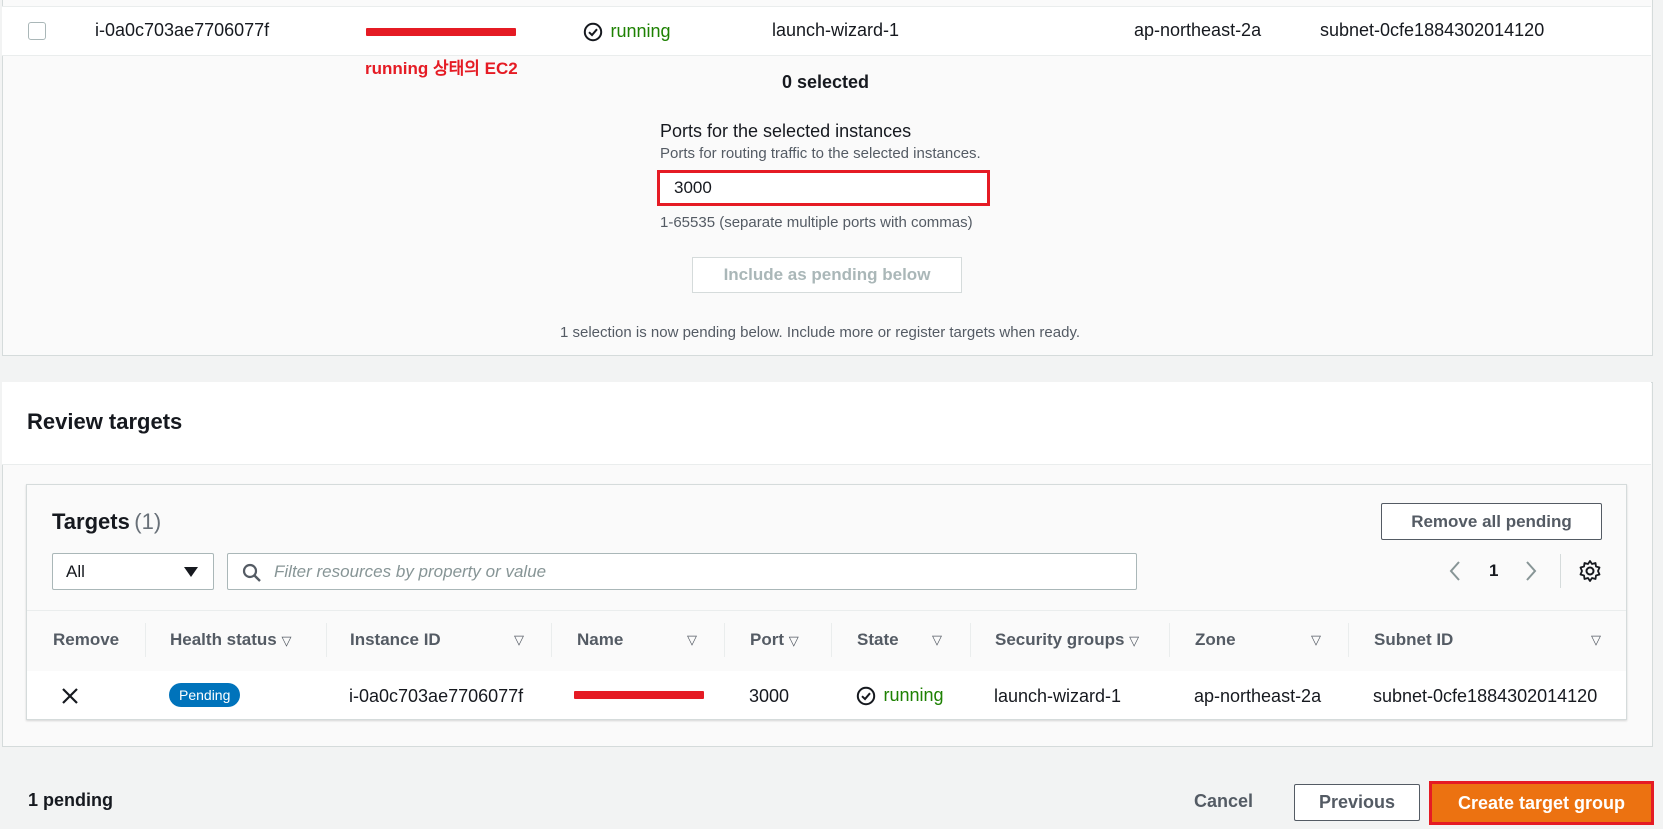 This screenshot has height=829, width=1663. Describe the element at coordinates (1198, 30) in the screenshot. I see `zone-cell: ap-northeast-2a` at that location.